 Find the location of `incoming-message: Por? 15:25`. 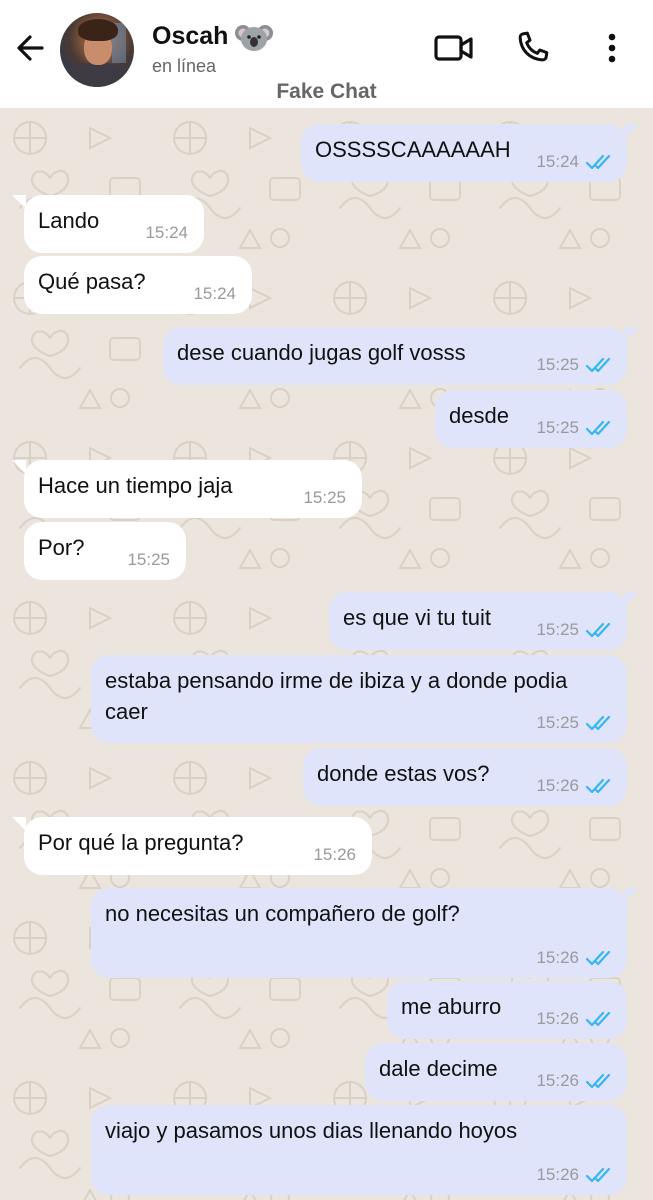

incoming-message: Por? 15:25 is located at coordinates (105, 551).